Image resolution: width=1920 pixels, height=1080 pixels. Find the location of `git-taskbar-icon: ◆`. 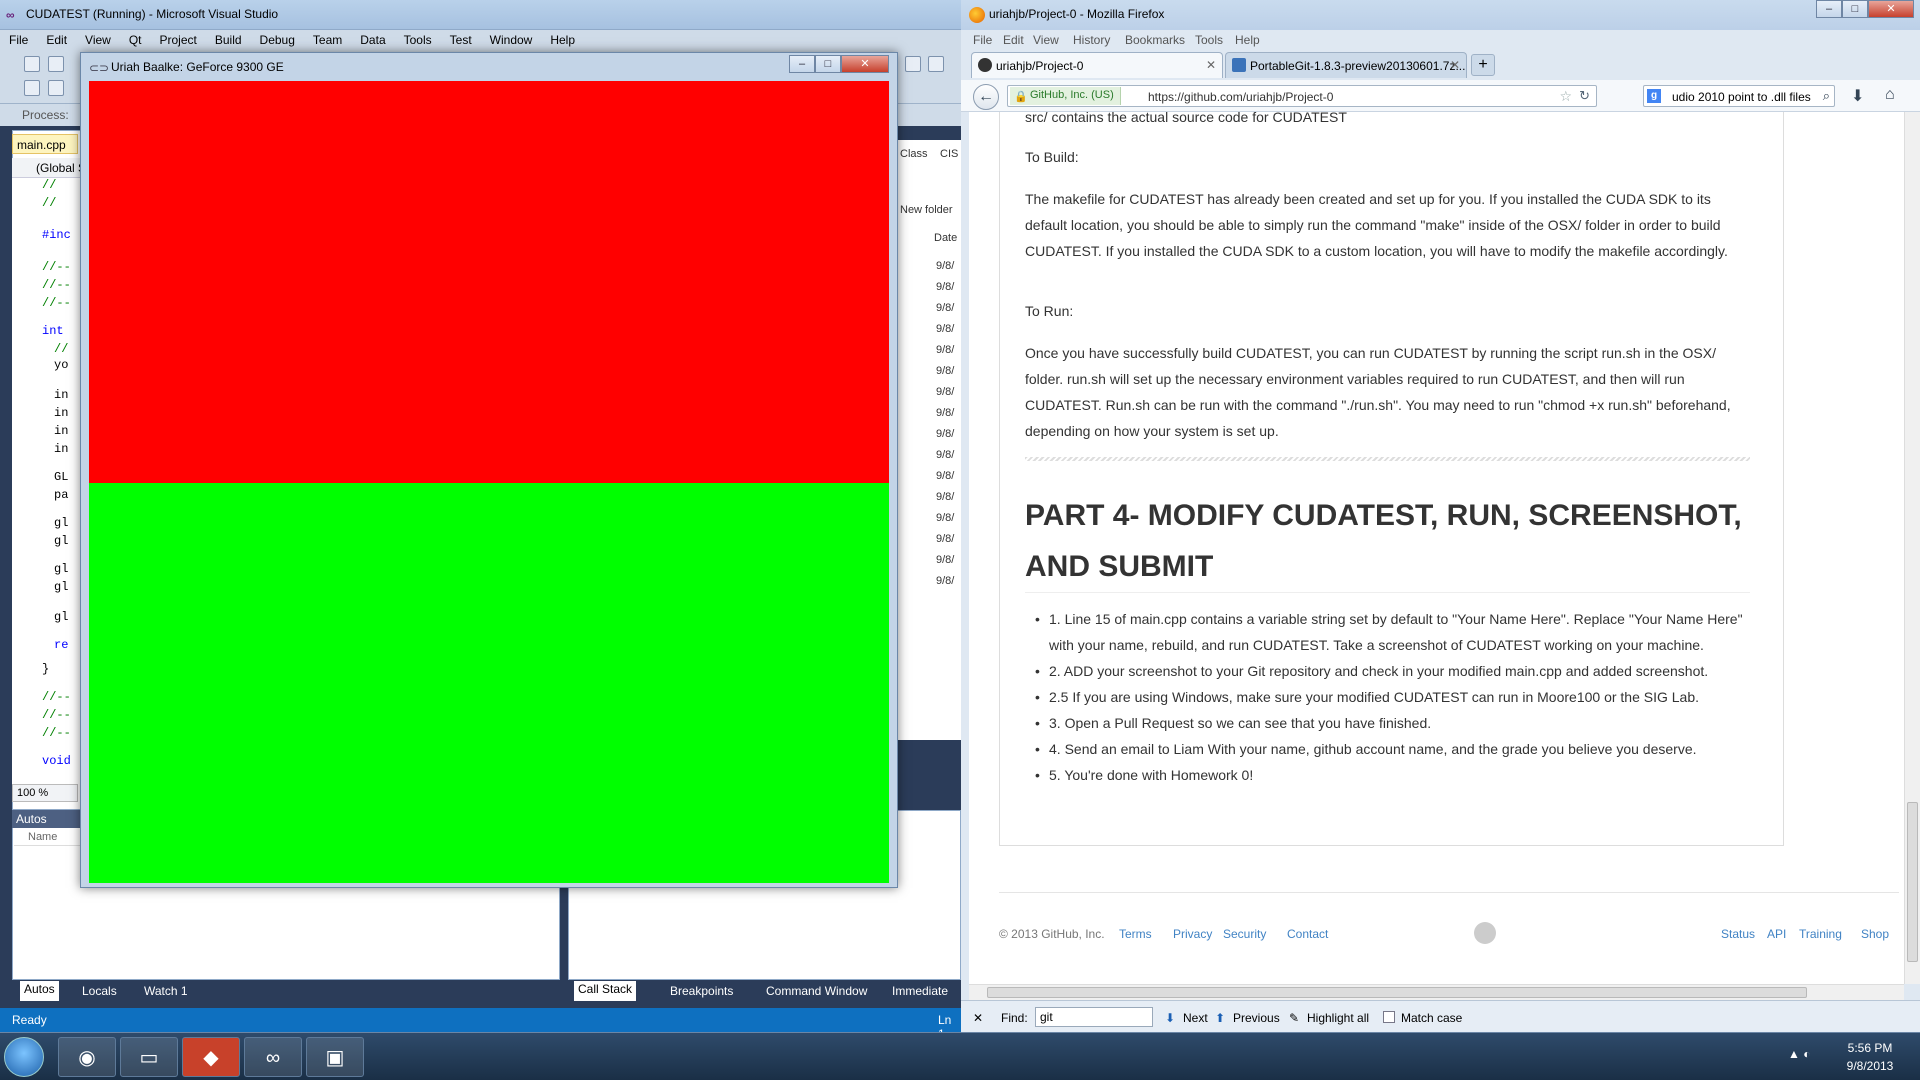

git-taskbar-icon: ◆ is located at coordinates (211, 1057).